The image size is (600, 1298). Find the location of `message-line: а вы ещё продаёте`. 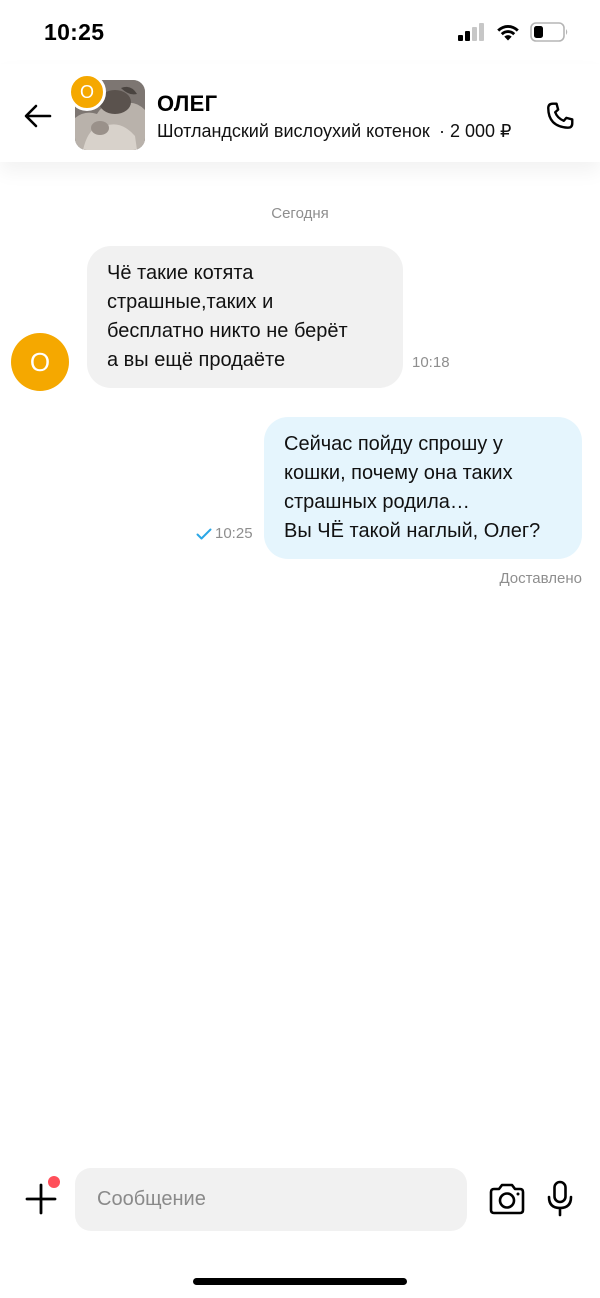

message-line: а вы ещё продаёте is located at coordinates (196, 360).